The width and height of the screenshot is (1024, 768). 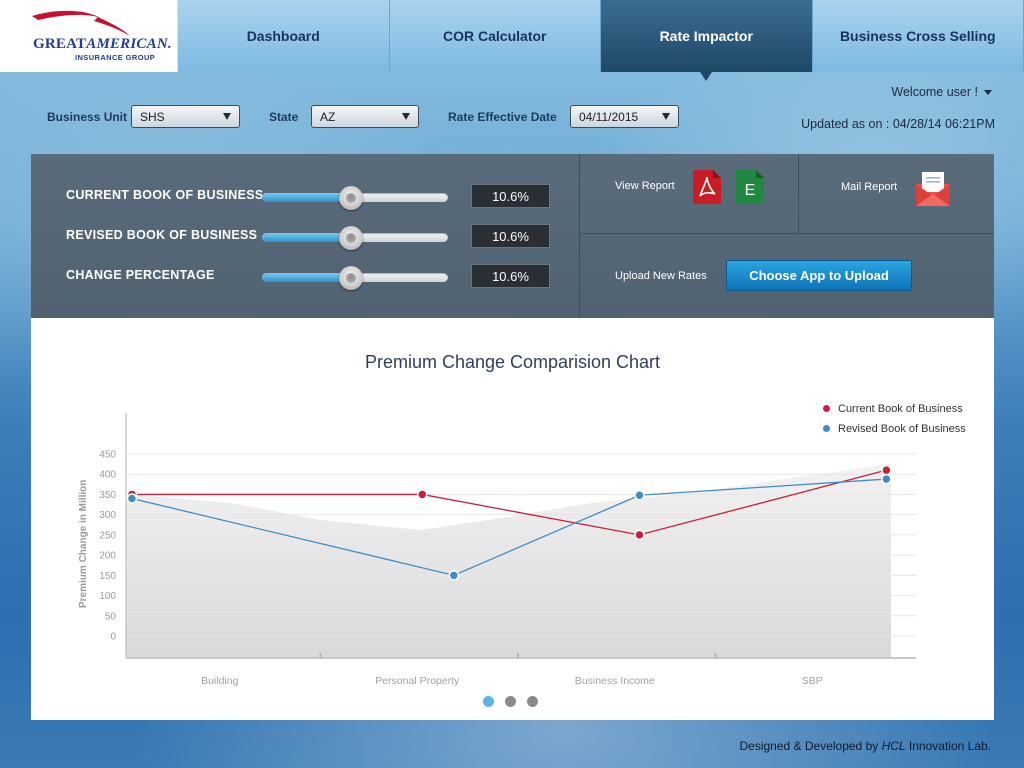 I want to click on legend-current-book: Current Book of Business, so click(x=893, y=409).